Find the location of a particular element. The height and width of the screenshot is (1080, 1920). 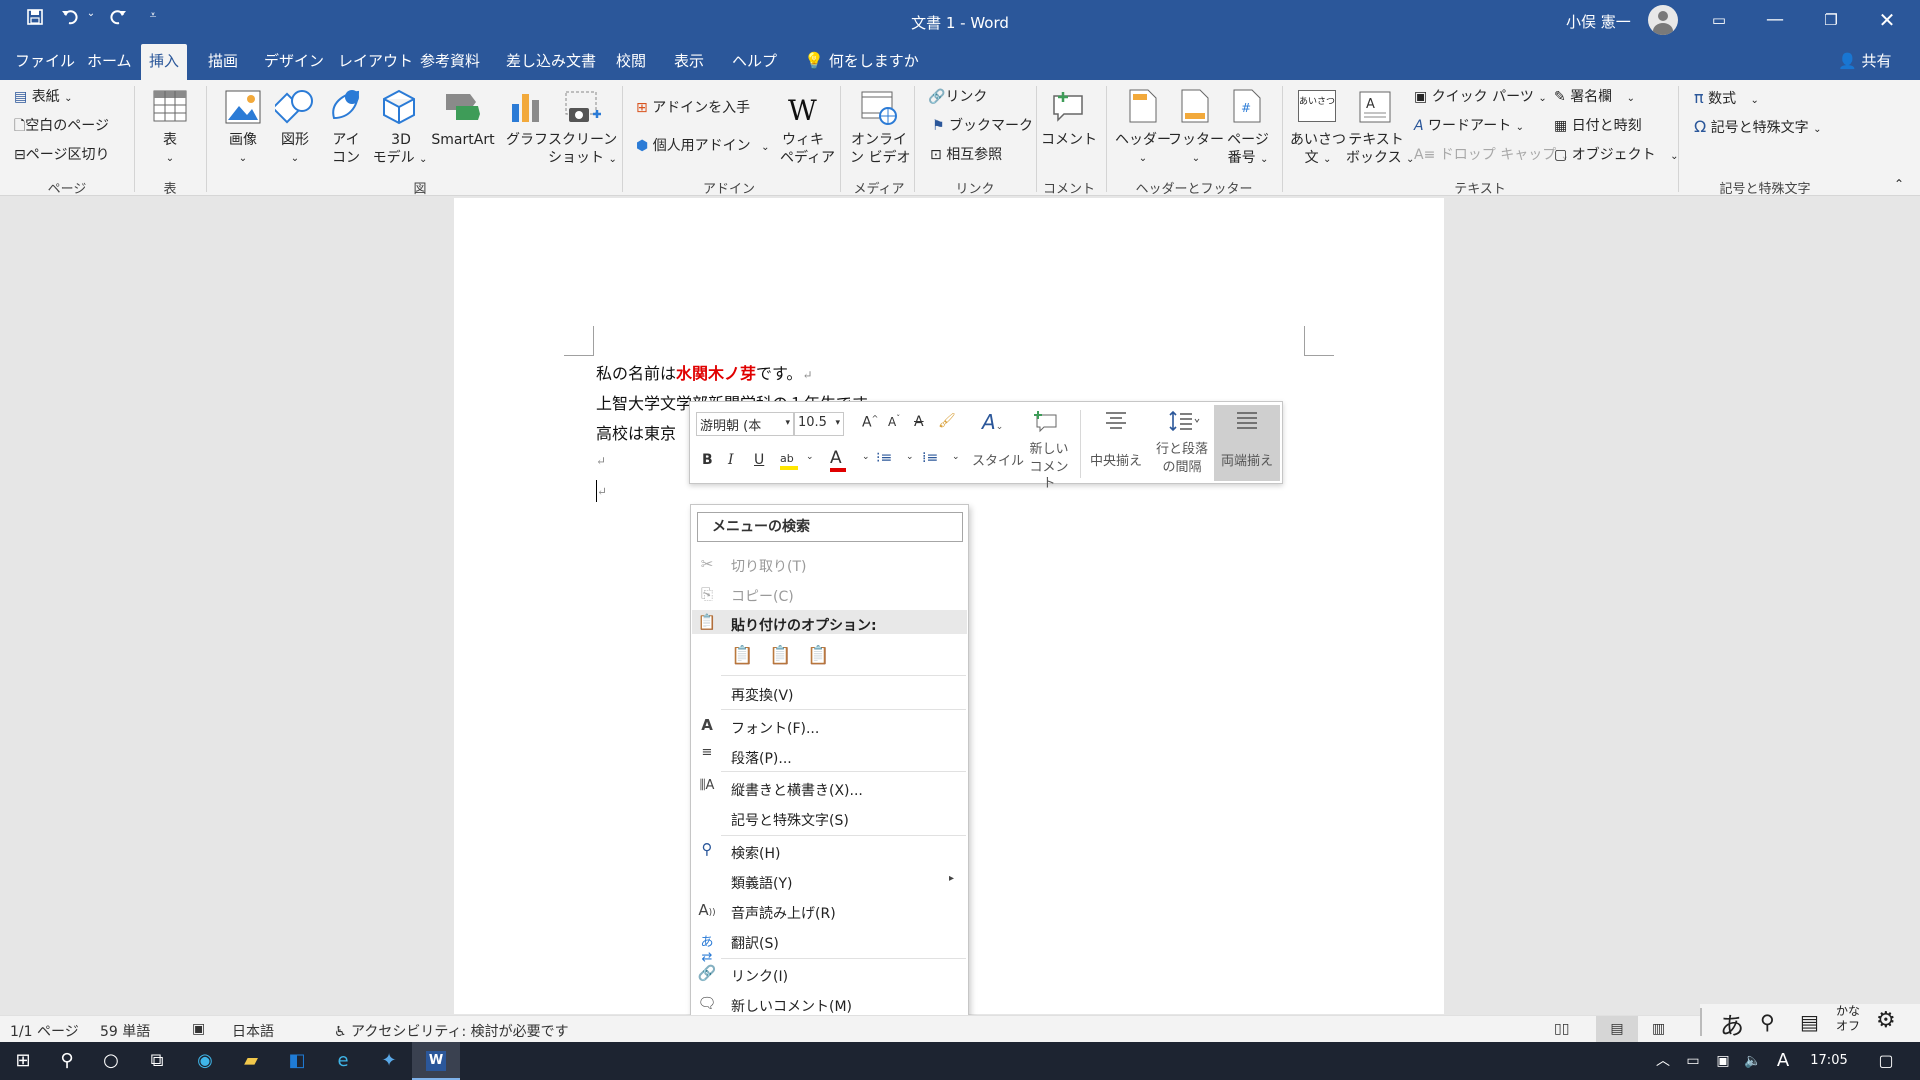

document-line-1: 私の名前は水関木ノ芽です。↵ is located at coordinates (704, 372).